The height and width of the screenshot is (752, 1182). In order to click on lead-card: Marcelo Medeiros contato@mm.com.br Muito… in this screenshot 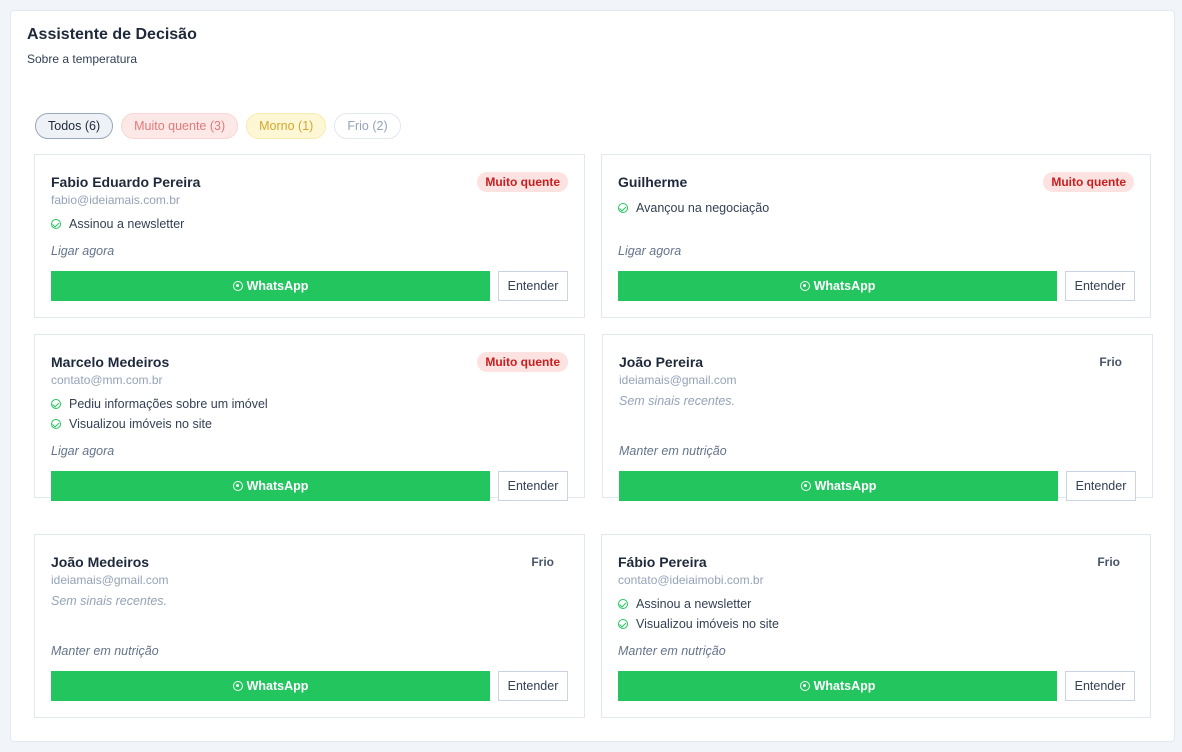, I will do `click(309, 417)`.